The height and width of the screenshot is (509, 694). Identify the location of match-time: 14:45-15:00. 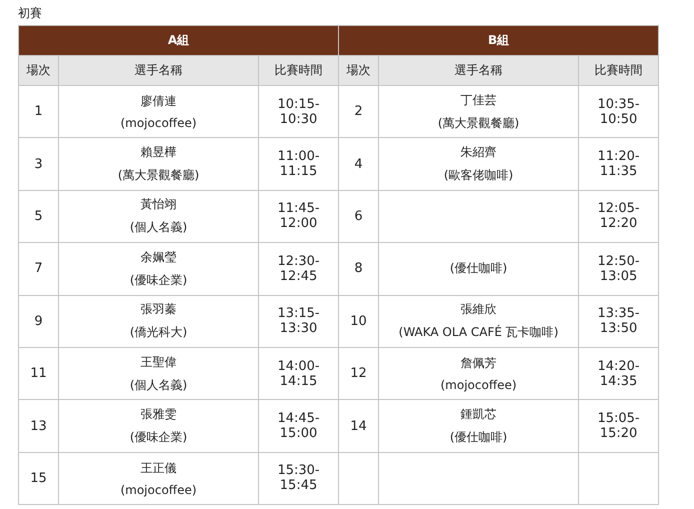
(298, 426).